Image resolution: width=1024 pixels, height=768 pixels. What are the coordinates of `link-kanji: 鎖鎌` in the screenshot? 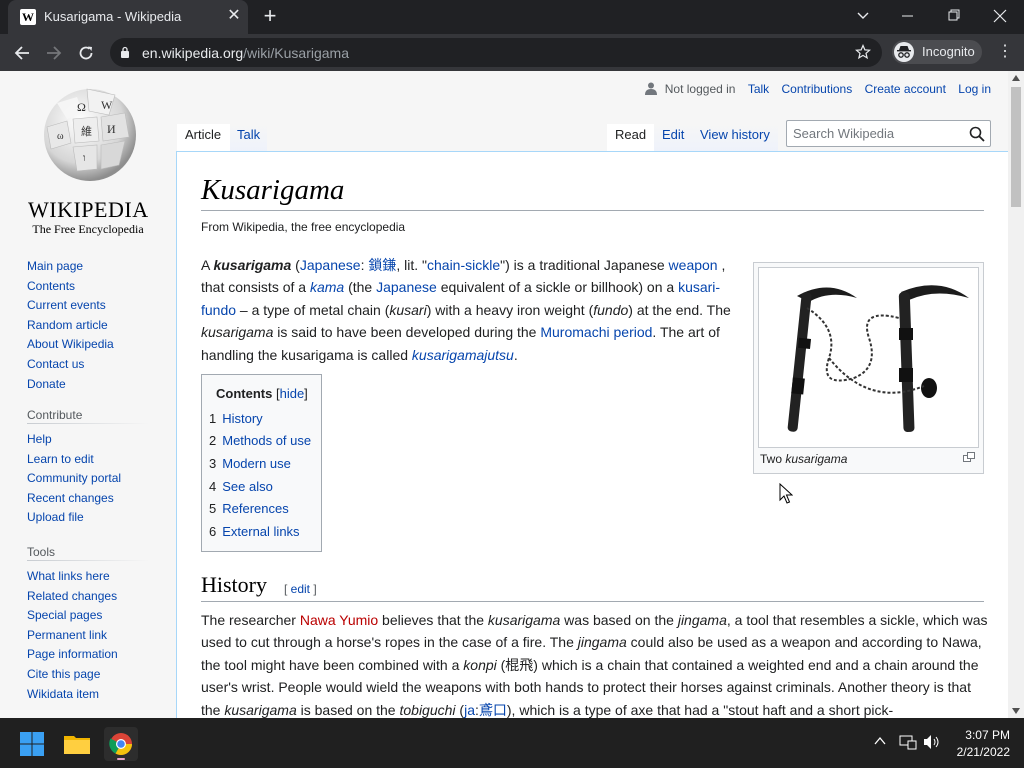 It's located at (382, 265).